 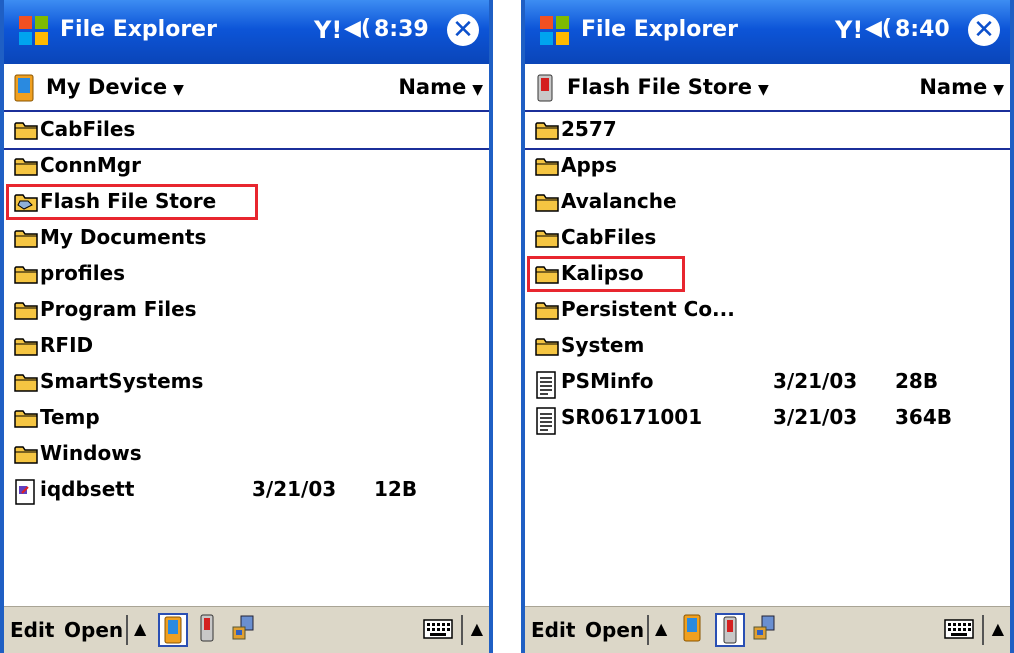 I want to click on folder-row: SmartSystems, so click(x=246, y=382).